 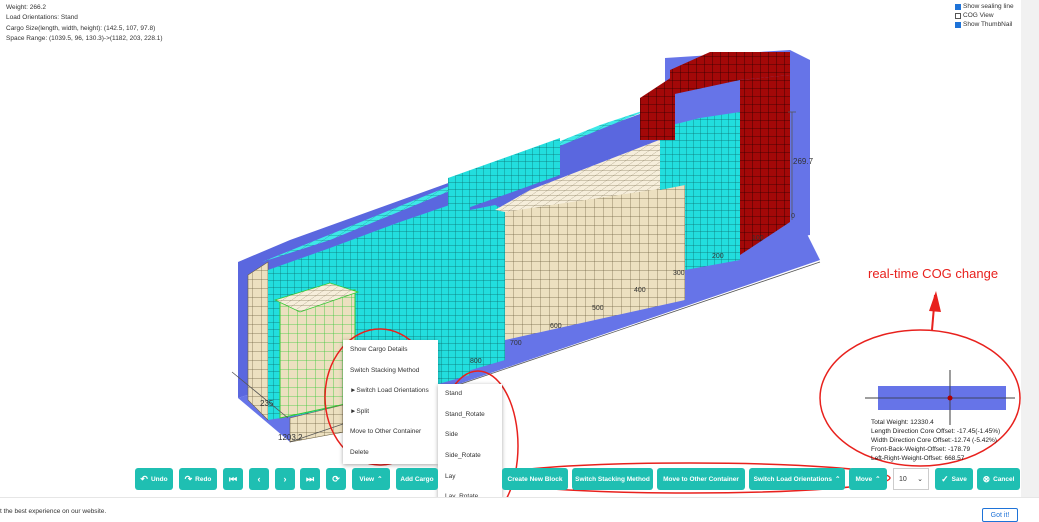 I want to click on submenu-item-stand: Stand, so click(x=470, y=394).